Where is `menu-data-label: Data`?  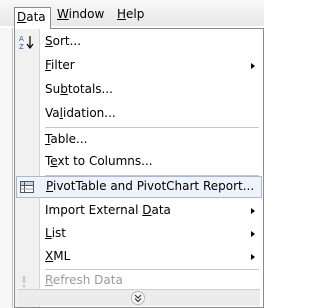
menu-data-label: Data is located at coordinates (31, 17).